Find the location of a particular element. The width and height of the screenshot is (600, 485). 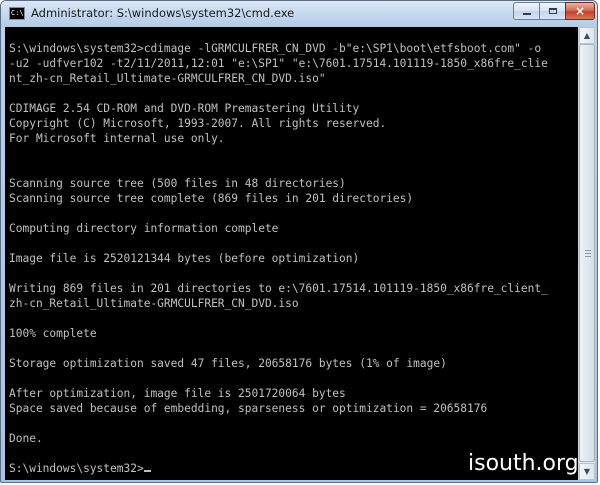

console-line: For Microsoft internal use only. is located at coordinates (117, 138).